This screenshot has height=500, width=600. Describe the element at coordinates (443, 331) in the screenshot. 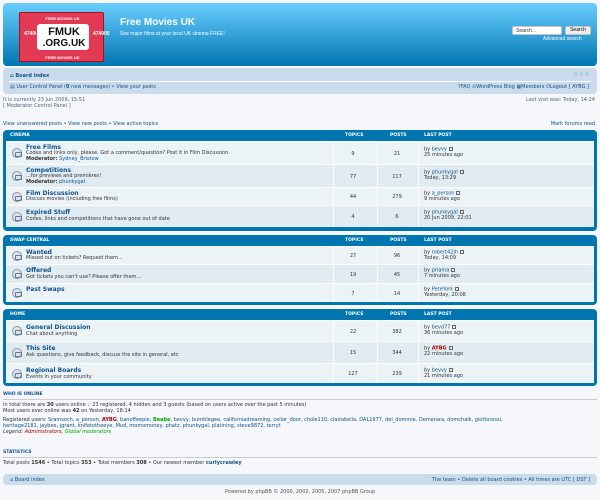

I see `last-post: by bevd77 36 minutes ago` at that location.